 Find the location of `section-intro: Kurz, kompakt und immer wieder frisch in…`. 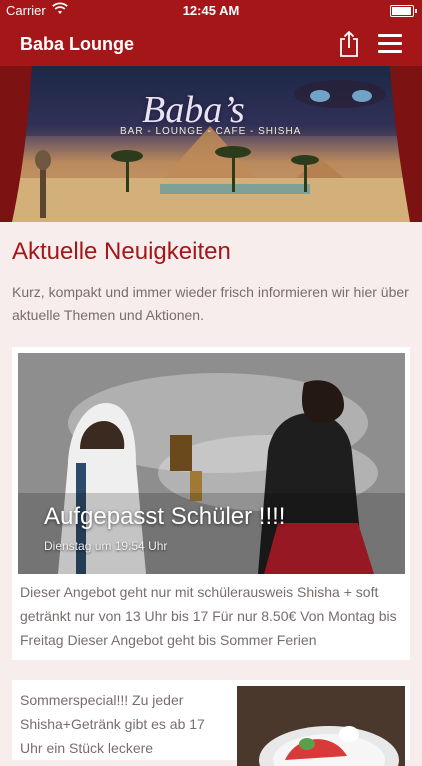

section-intro: Kurz, kompakt und immer wieder frisch in… is located at coordinates (210, 303).